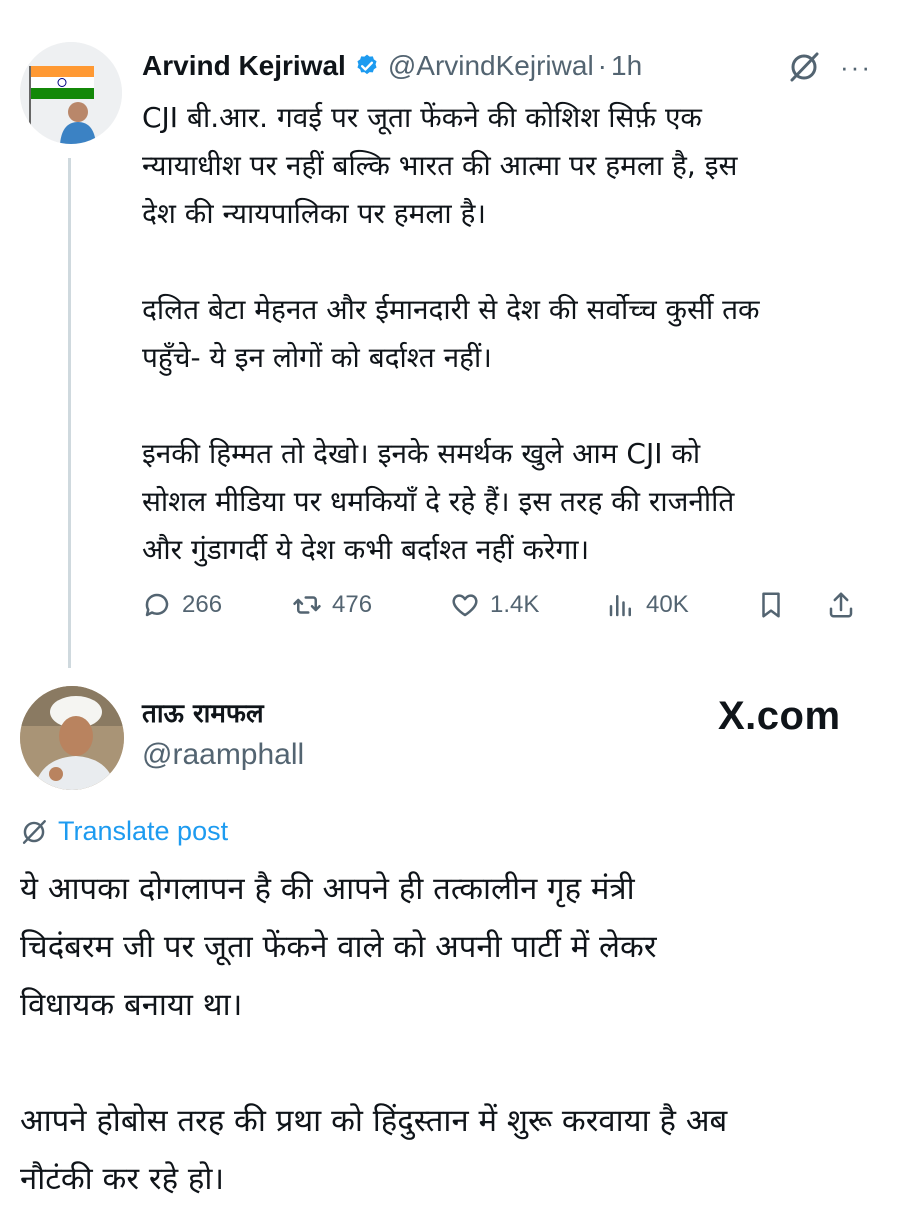 Image resolution: width=902 pixels, height=1208 pixels. Describe the element at coordinates (223, 755) in the screenshot. I see `reply-author-handle: @raamphall` at that location.